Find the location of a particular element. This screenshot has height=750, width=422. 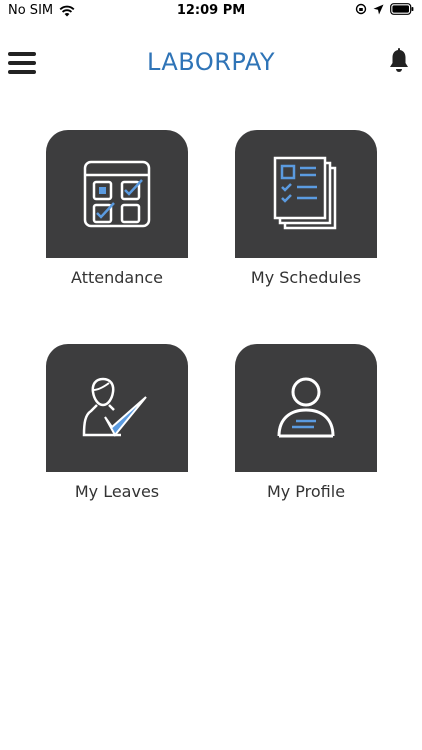

my-schedules-tile-box is located at coordinates (306, 194).